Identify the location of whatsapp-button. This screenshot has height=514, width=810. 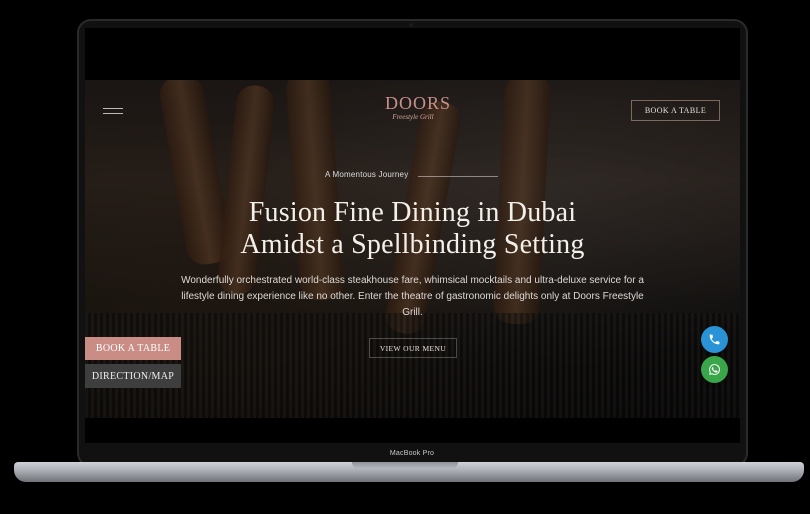
(714, 369).